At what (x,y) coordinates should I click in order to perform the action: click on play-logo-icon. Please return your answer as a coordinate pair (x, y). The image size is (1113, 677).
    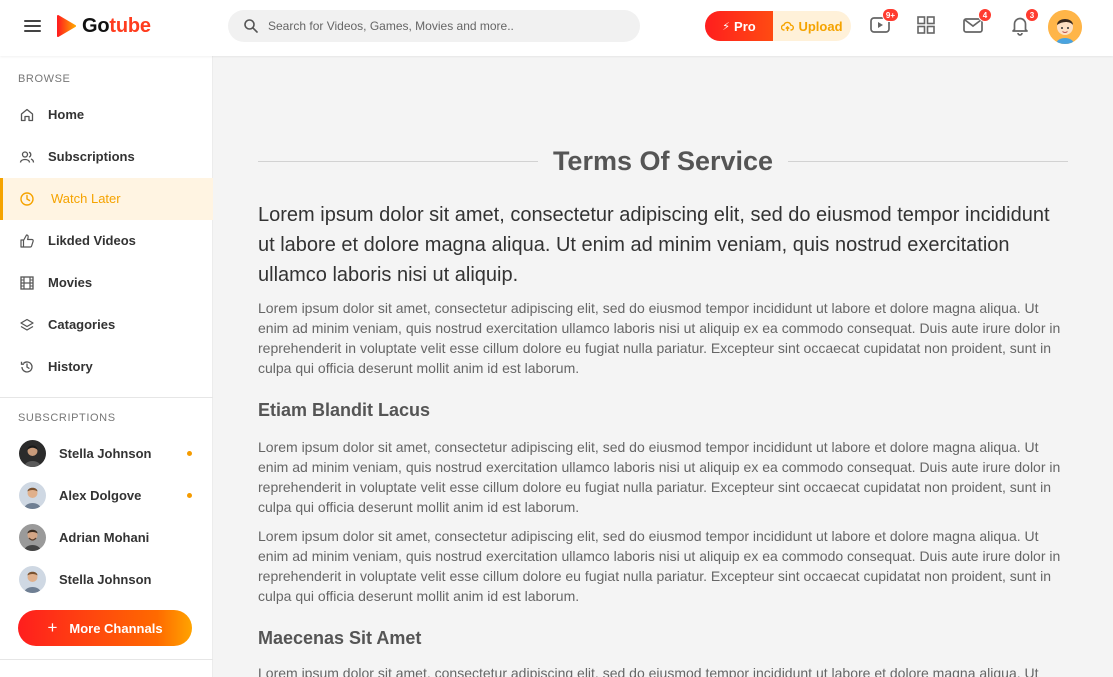
    Looking at the image, I should click on (66, 26).